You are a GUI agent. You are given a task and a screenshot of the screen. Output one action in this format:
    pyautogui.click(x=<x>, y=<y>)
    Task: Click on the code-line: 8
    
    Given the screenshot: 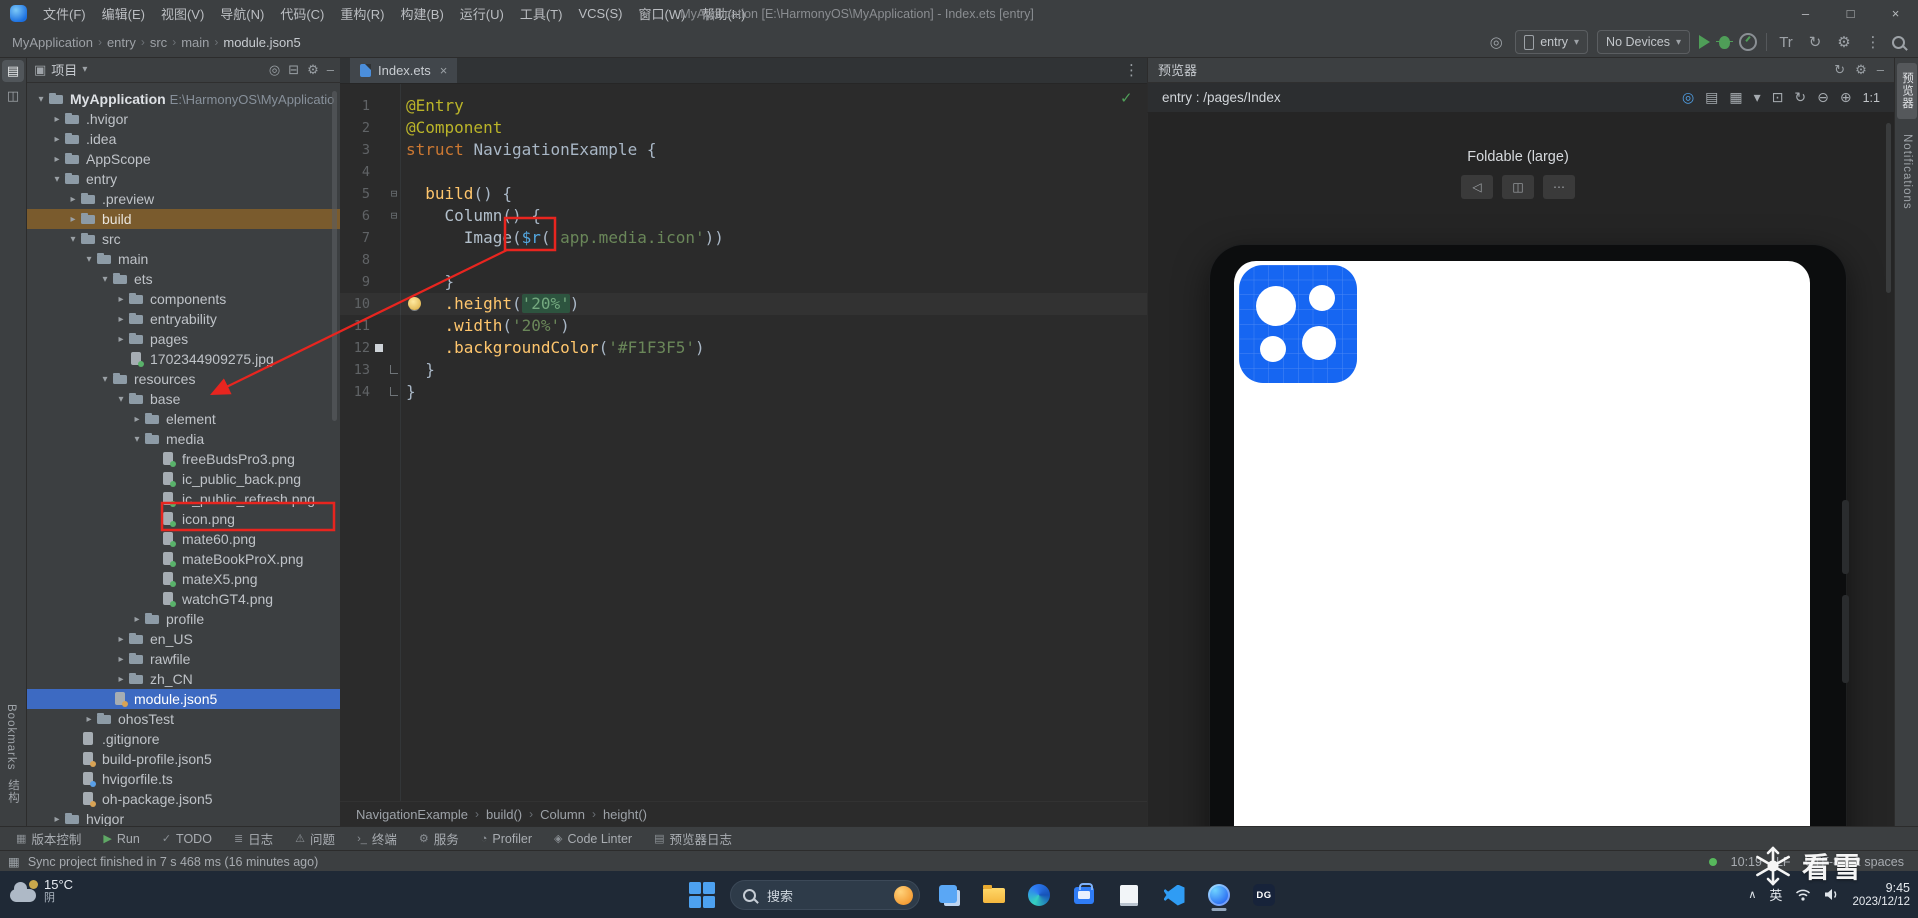 What is the action you would take?
    pyautogui.click(x=743, y=260)
    